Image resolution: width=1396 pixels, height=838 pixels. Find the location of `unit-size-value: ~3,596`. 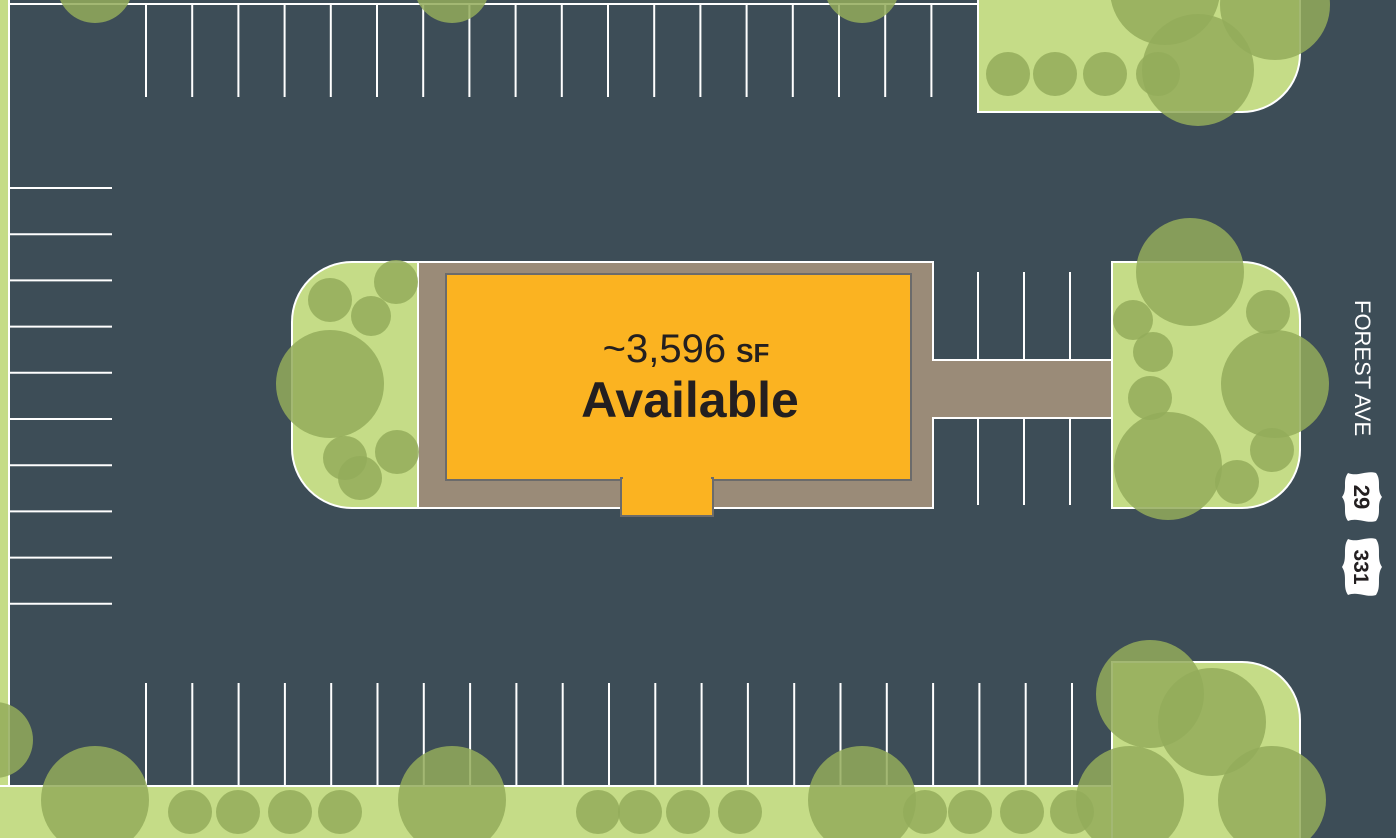

unit-size-value: ~3,596 is located at coordinates (664, 349).